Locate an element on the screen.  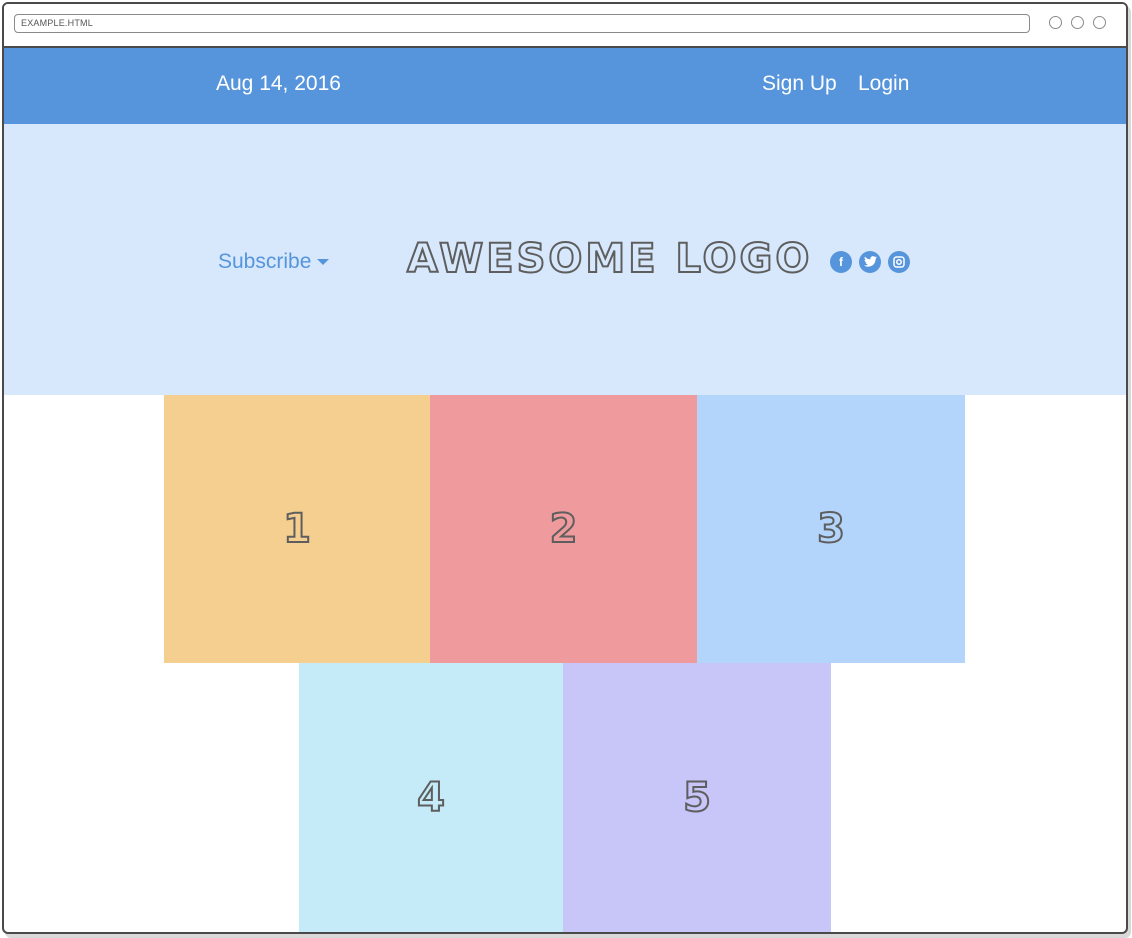
instagram-camera-glyph is located at coordinates (899, 262).